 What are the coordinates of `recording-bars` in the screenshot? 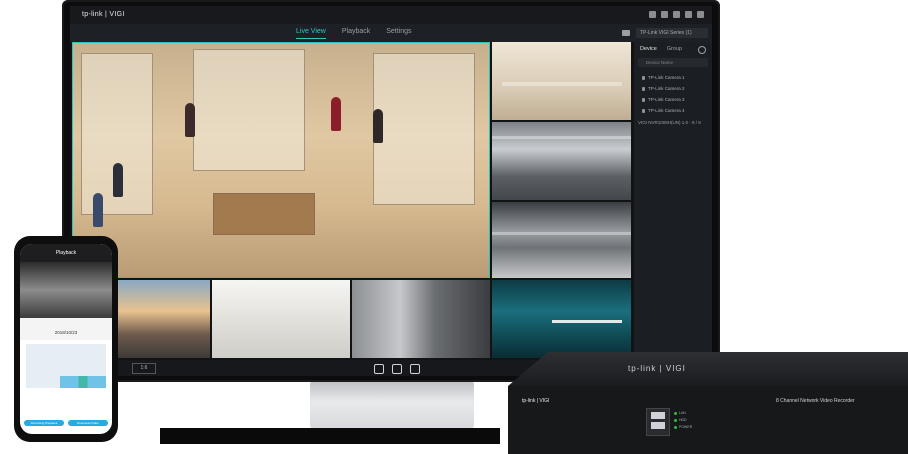 It's located at (83, 382).